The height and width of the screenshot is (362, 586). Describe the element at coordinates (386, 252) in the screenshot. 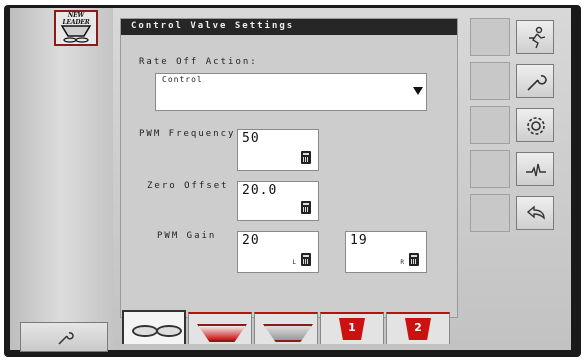

I see `pwm-gain-right-field: 19 R` at that location.